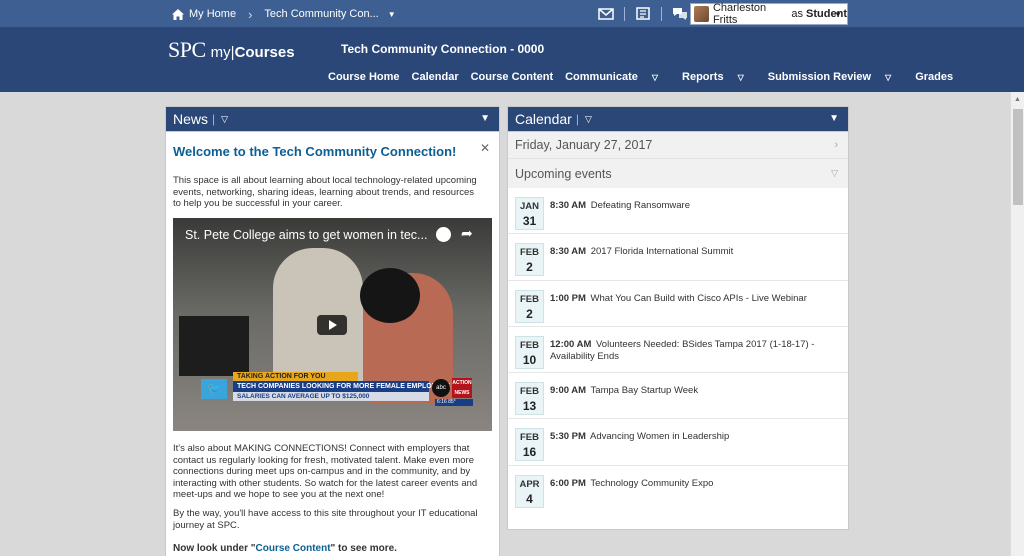 The height and width of the screenshot is (556, 1024). Describe the element at coordinates (1017, 99) in the screenshot. I see `scroll-up-icon: ▲` at that location.